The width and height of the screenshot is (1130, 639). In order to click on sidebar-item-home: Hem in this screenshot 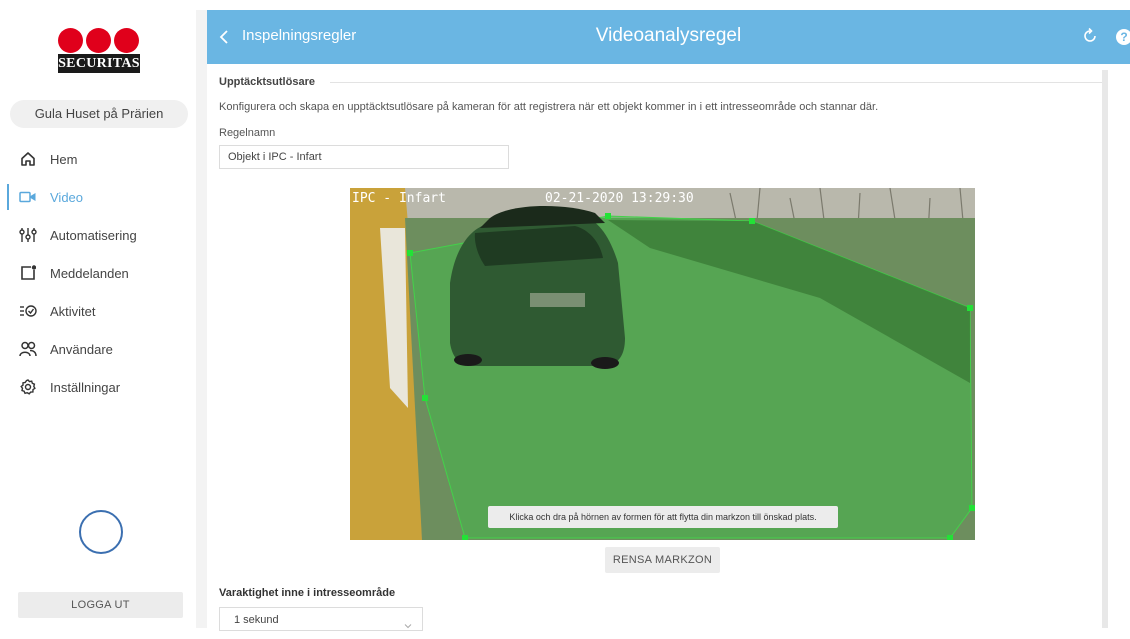, I will do `click(98, 159)`.